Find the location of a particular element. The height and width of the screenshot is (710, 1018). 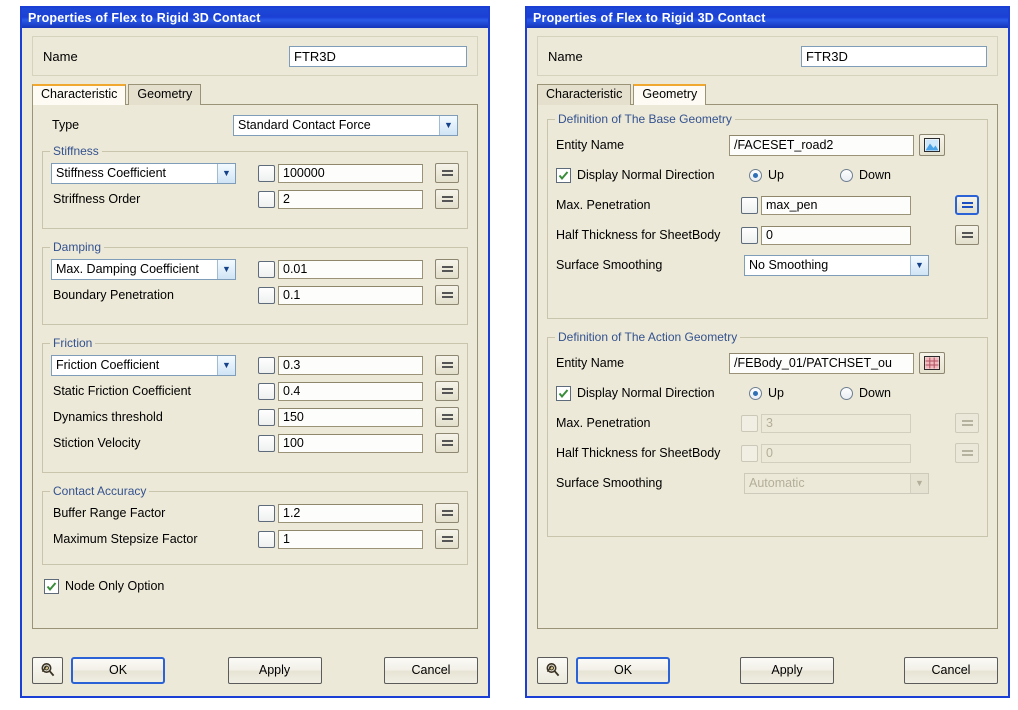

dynamics-threshold-value: 150 is located at coordinates (350, 417).